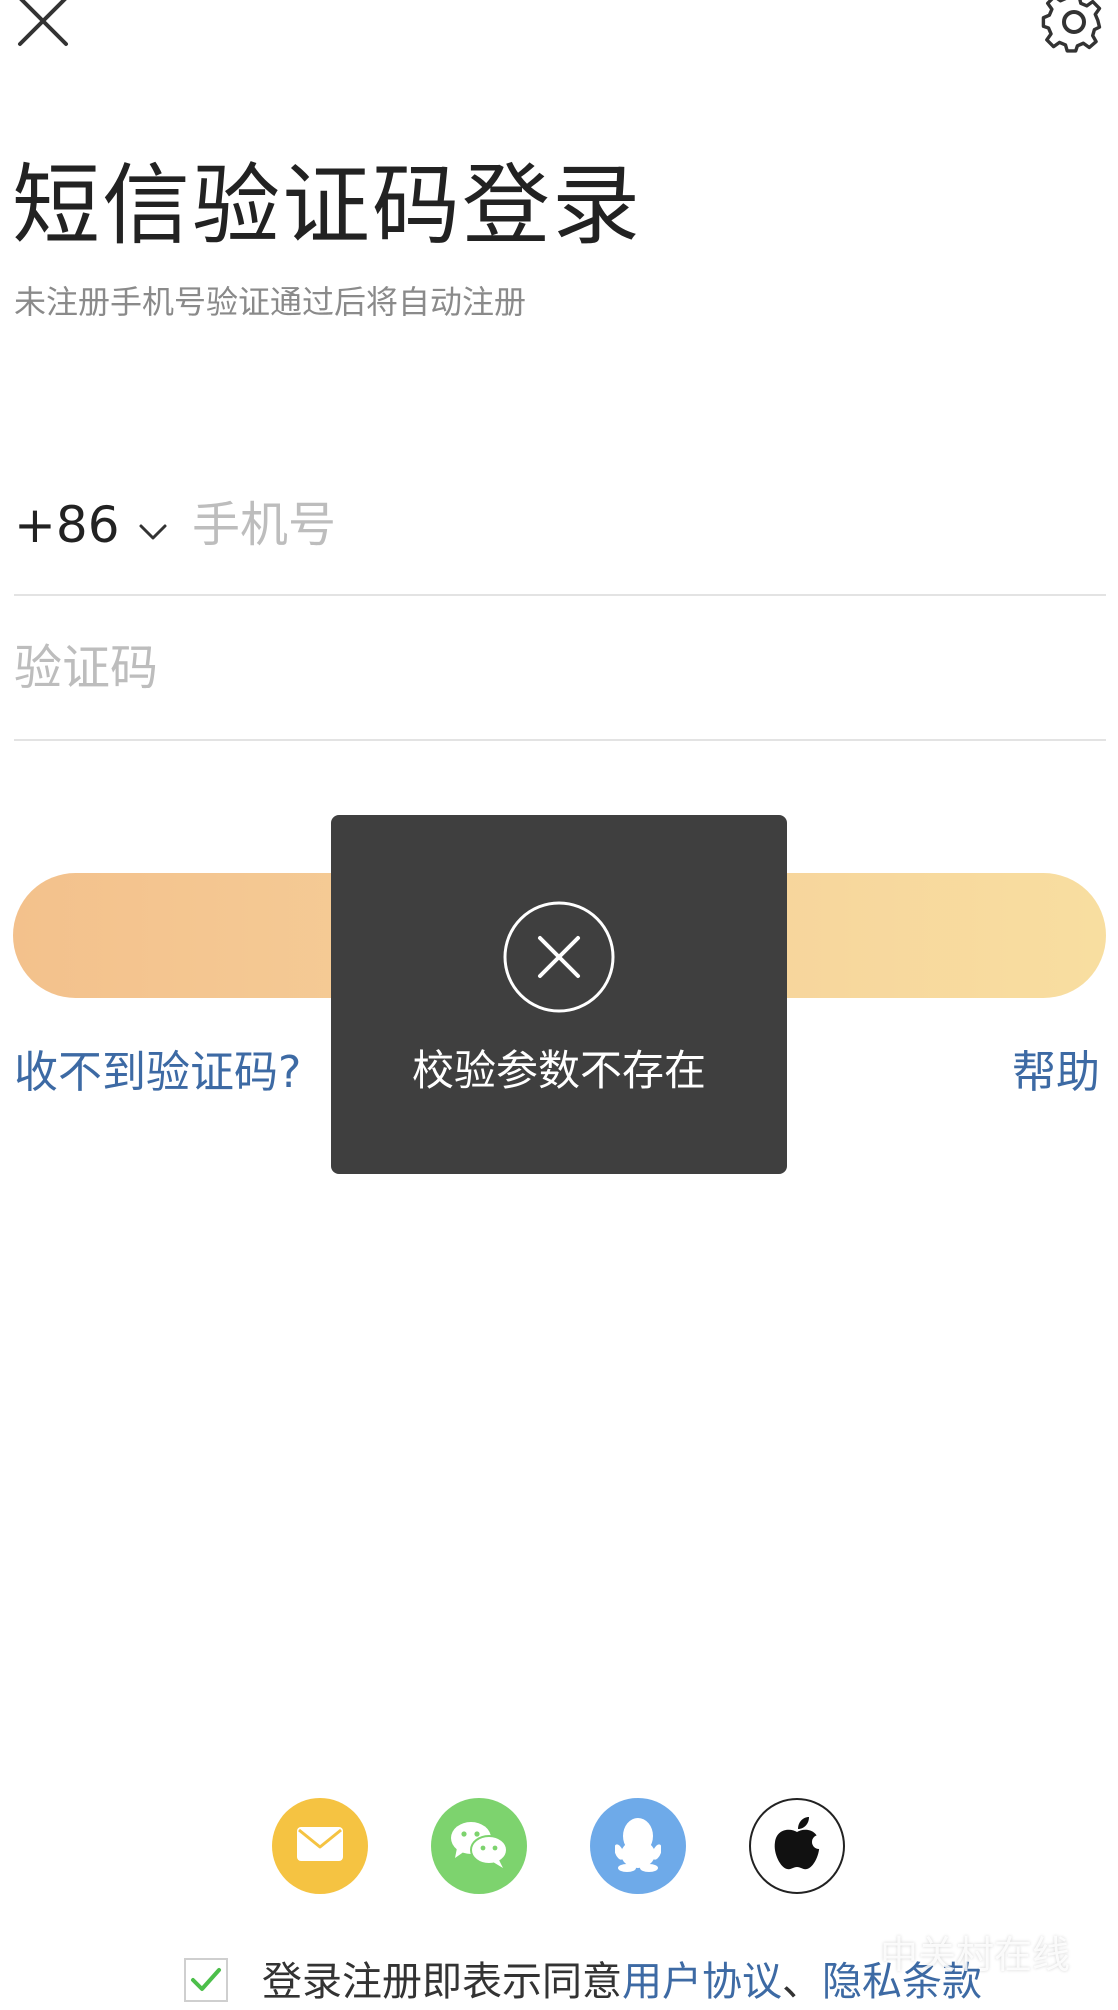  I want to click on country-code-selector: +86, so click(91, 525).